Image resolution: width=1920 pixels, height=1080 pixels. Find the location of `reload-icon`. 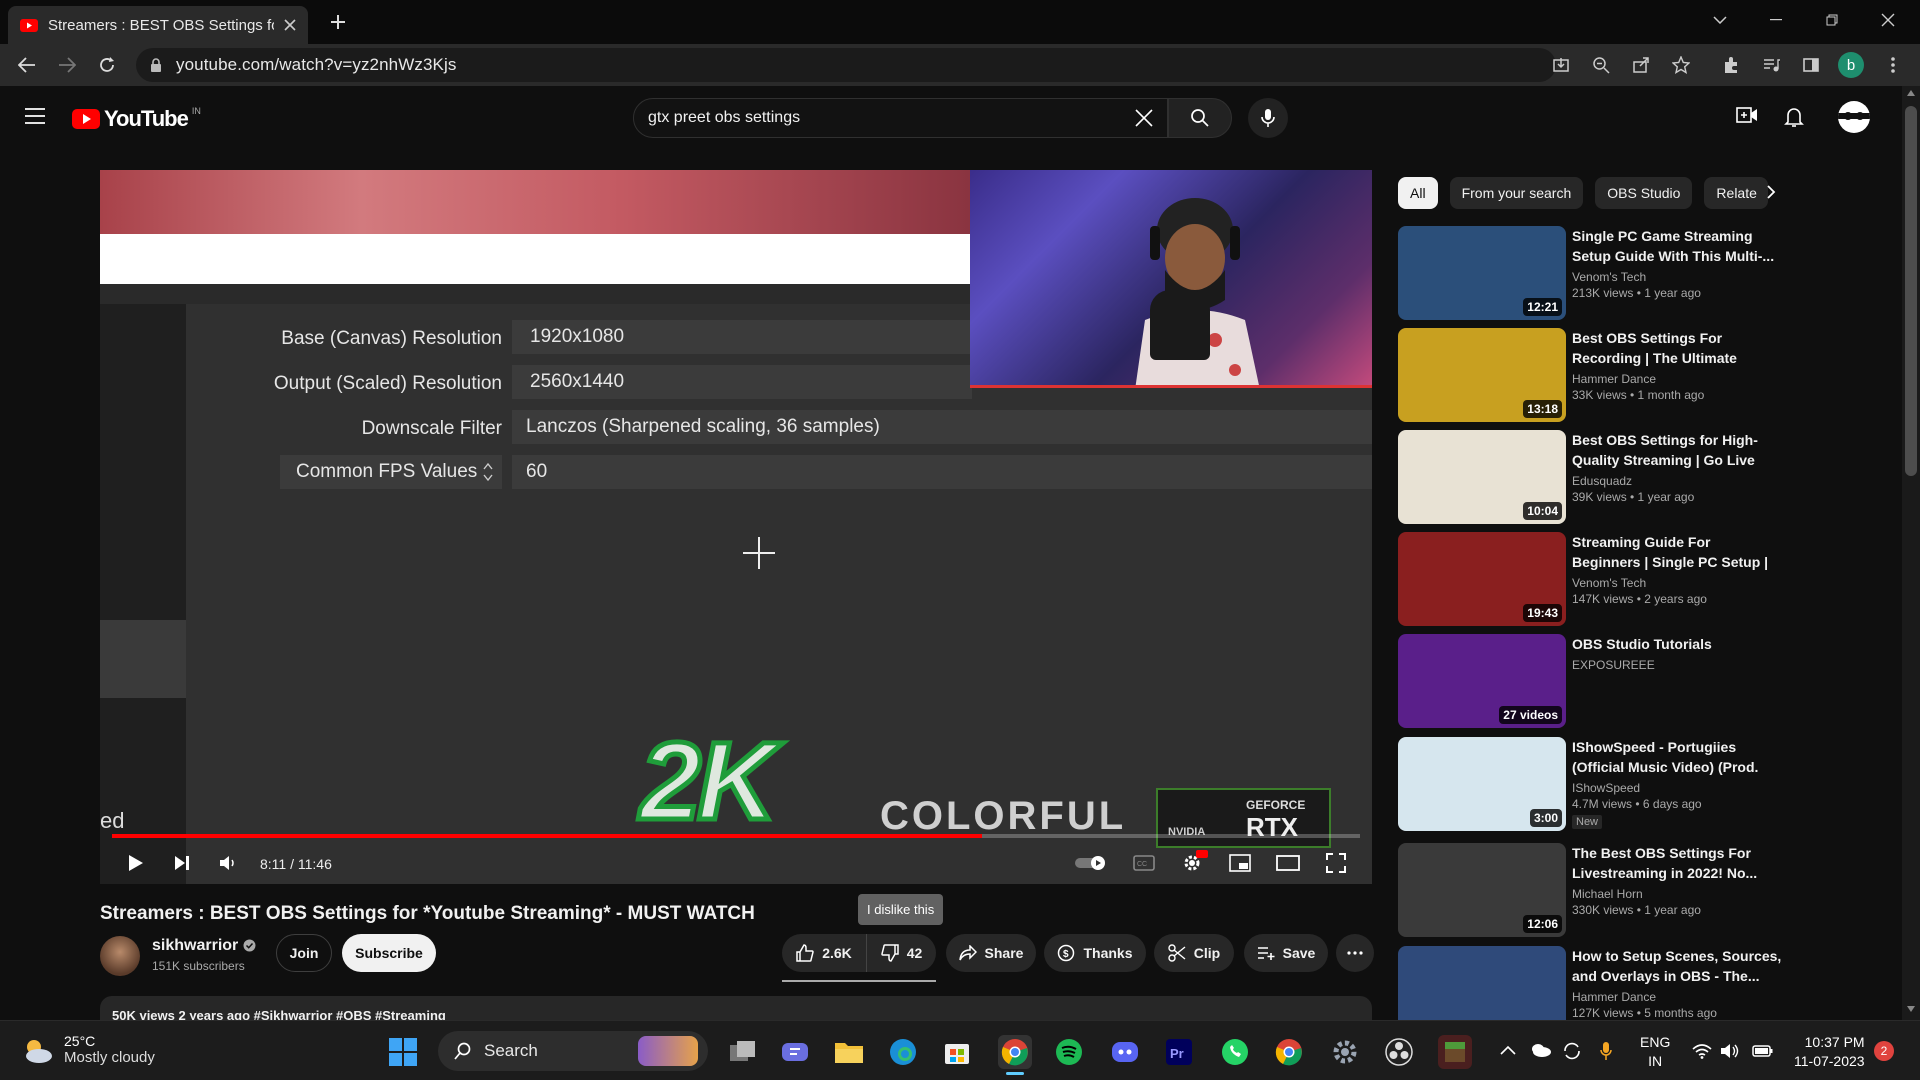

reload-icon is located at coordinates (107, 65).